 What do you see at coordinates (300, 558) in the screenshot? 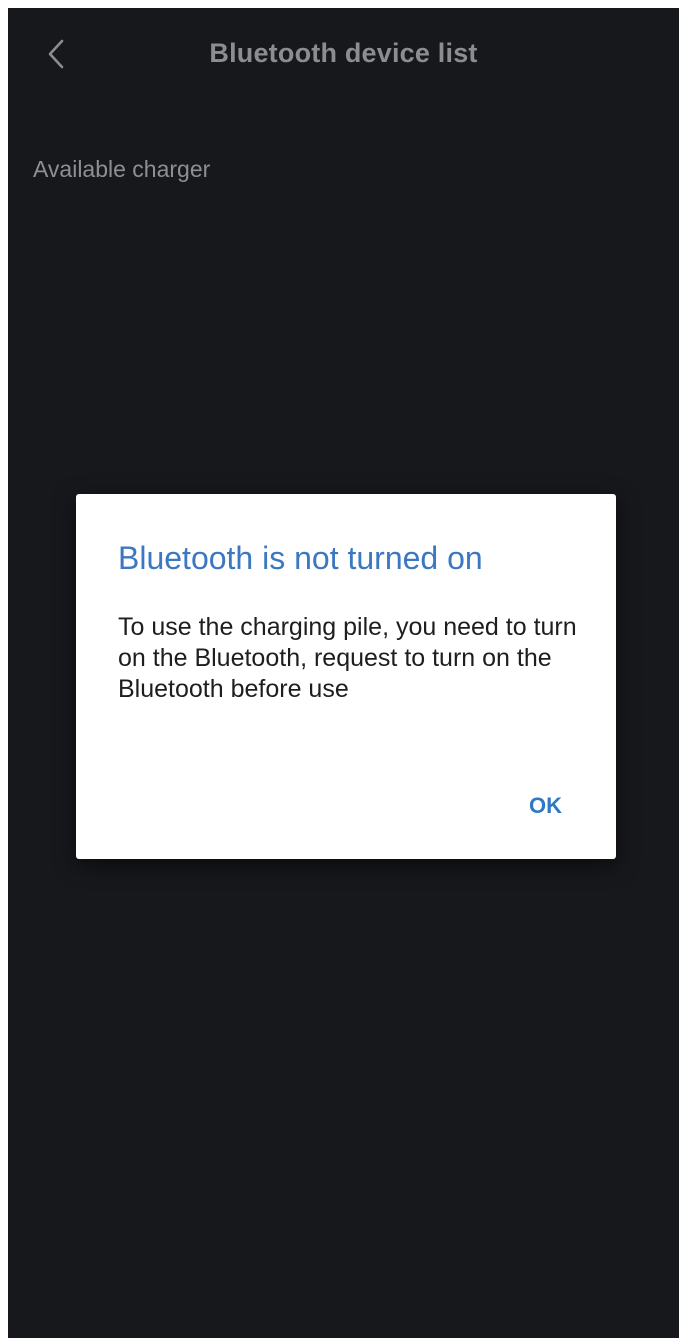
I see `dialog-title: Bluetooth is not turned on` at bounding box center [300, 558].